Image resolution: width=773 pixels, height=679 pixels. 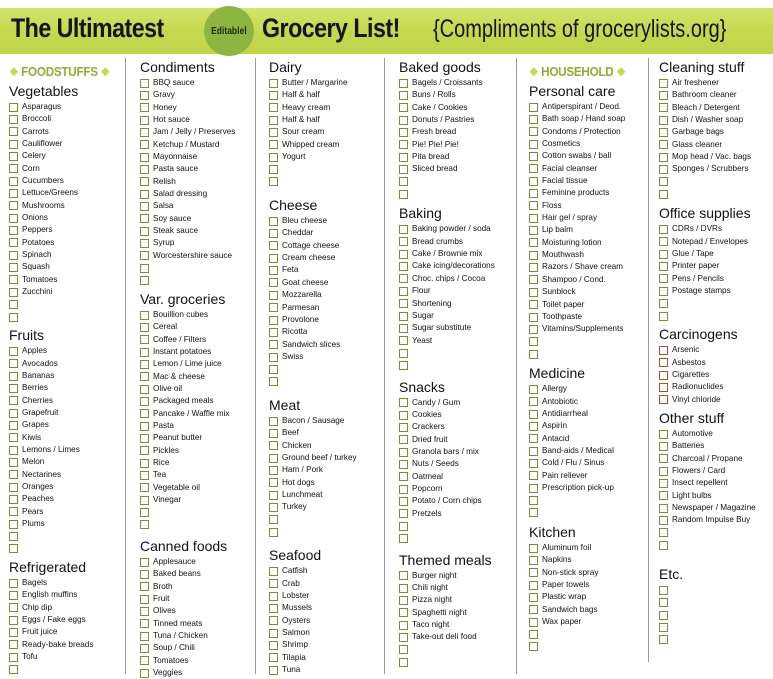 I want to click on list-item: Sponges / Scrubbers, so click(x=716, y=169).